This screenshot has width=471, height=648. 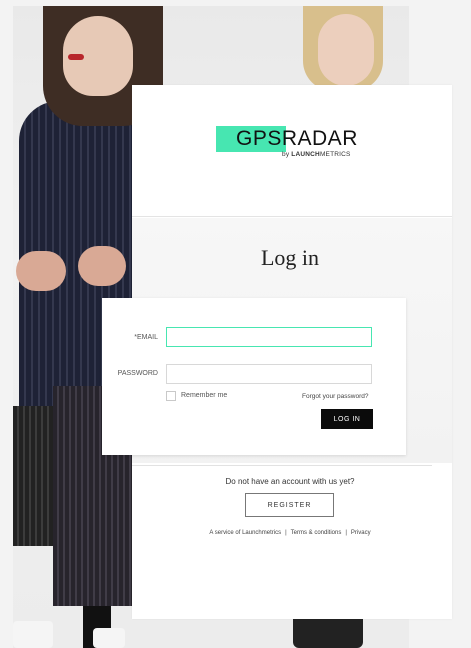 What do you see at coordinates (146, 337) in the screenshot?
I see `email-label: *EMAIL` at bounding box center [146, 337].